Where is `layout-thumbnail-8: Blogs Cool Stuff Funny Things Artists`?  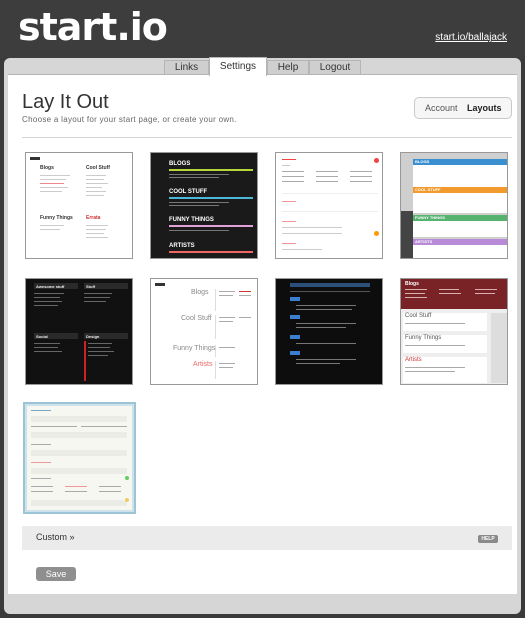
layout-thumbnail-8: Blogs Cool Stuff Funny Things Artists is located at coordinates (454, 331).